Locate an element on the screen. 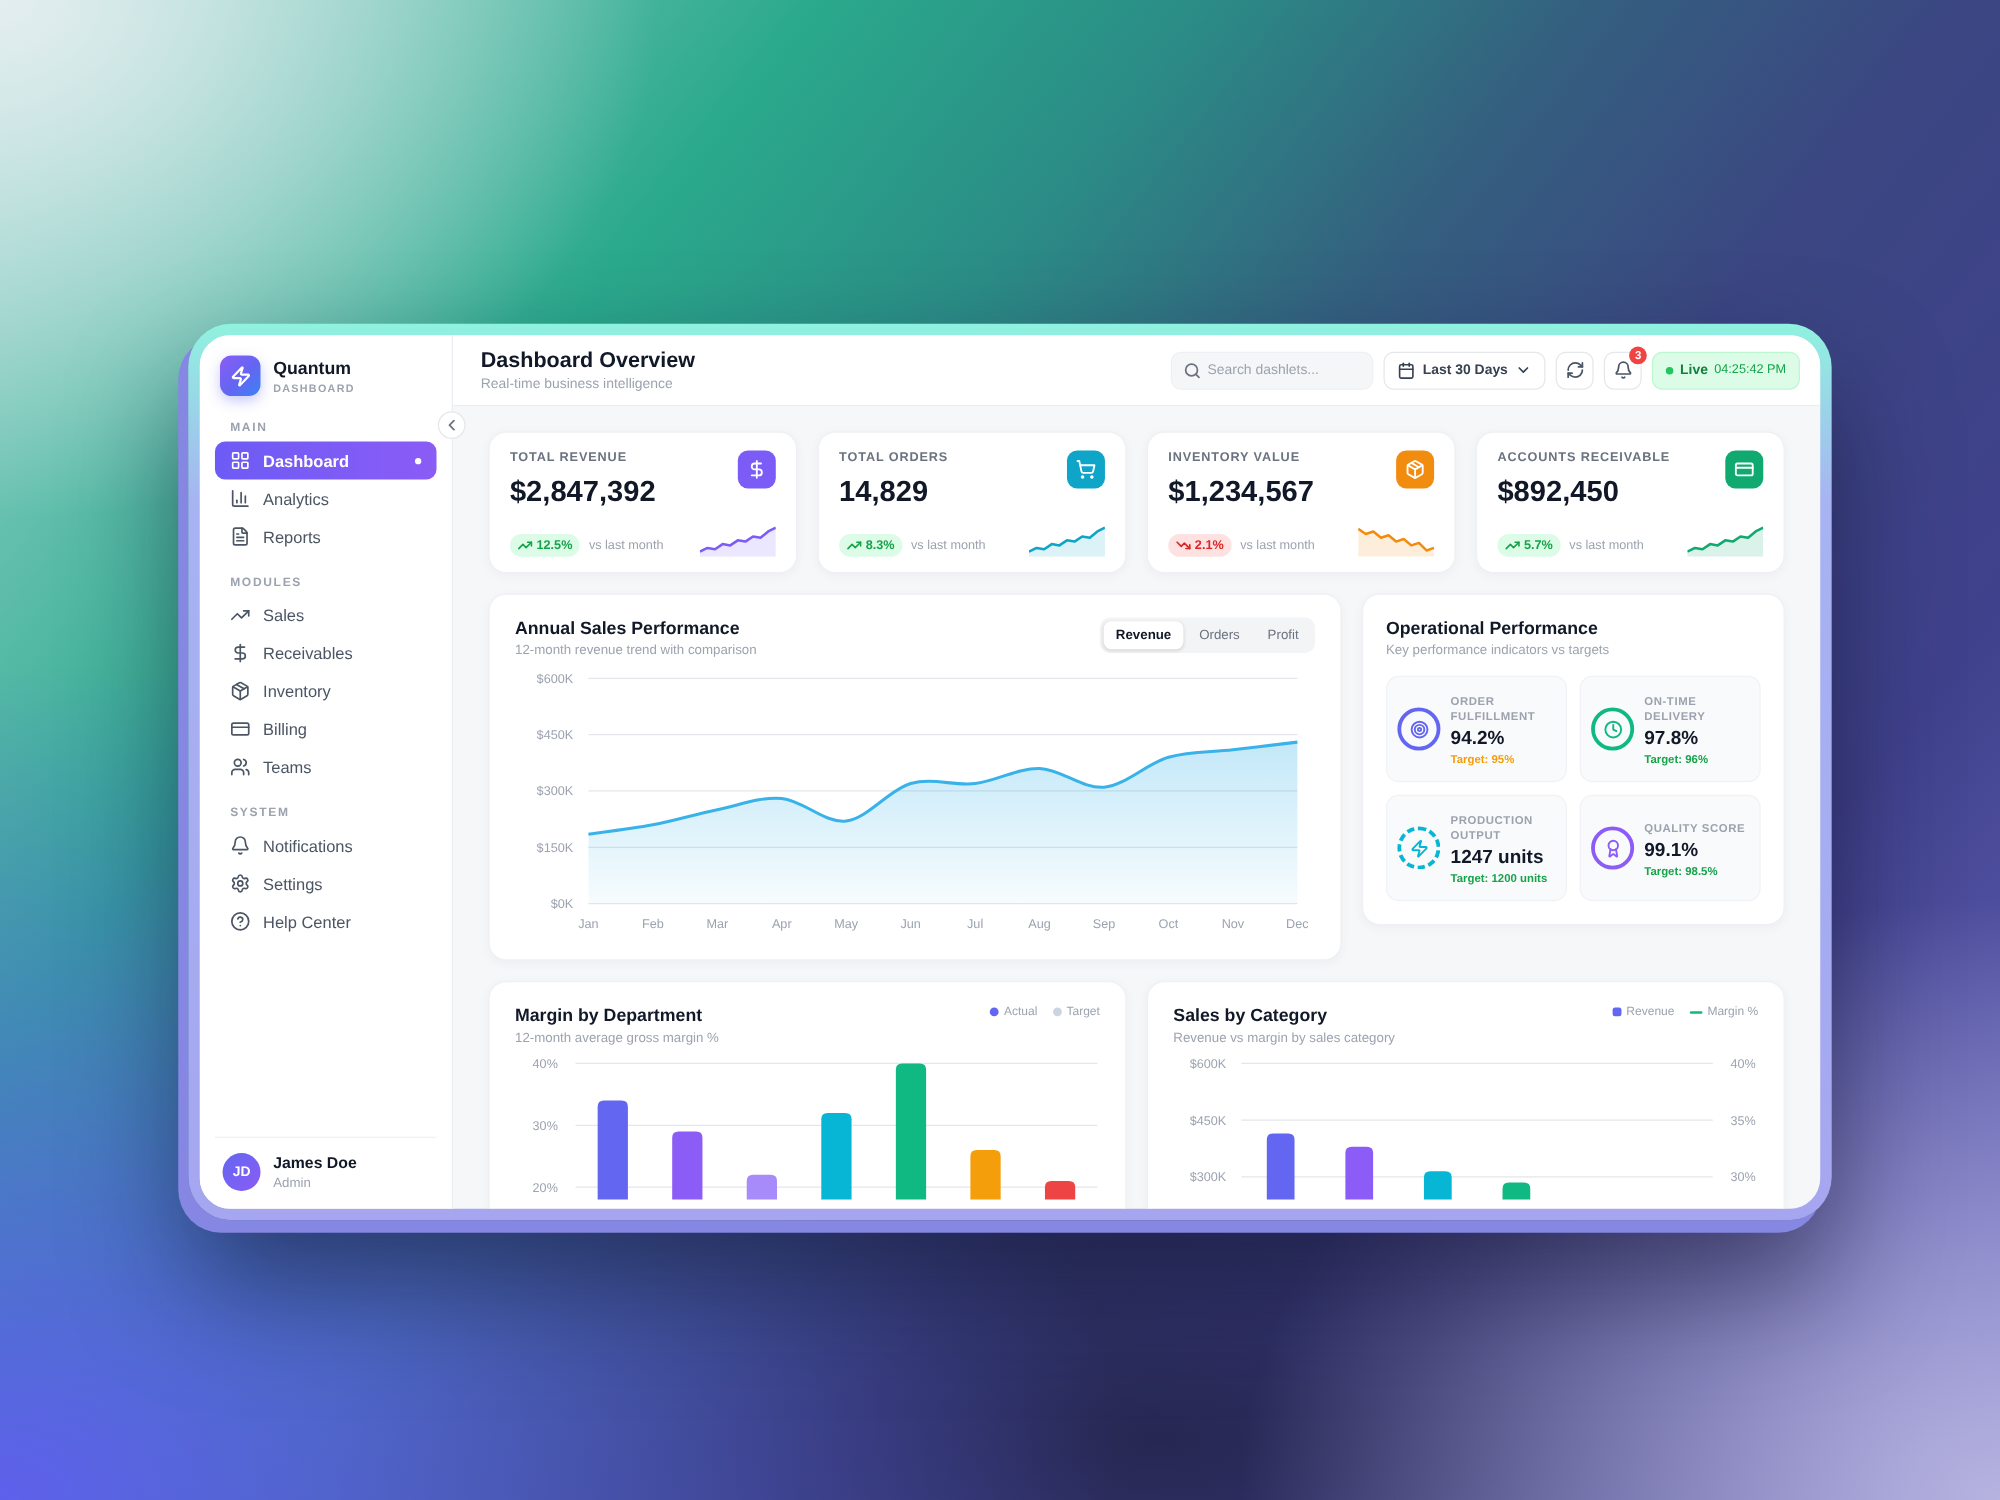 This screenshot has height=1500, width=2000. settings-icon is located at coordinates (240, 883).